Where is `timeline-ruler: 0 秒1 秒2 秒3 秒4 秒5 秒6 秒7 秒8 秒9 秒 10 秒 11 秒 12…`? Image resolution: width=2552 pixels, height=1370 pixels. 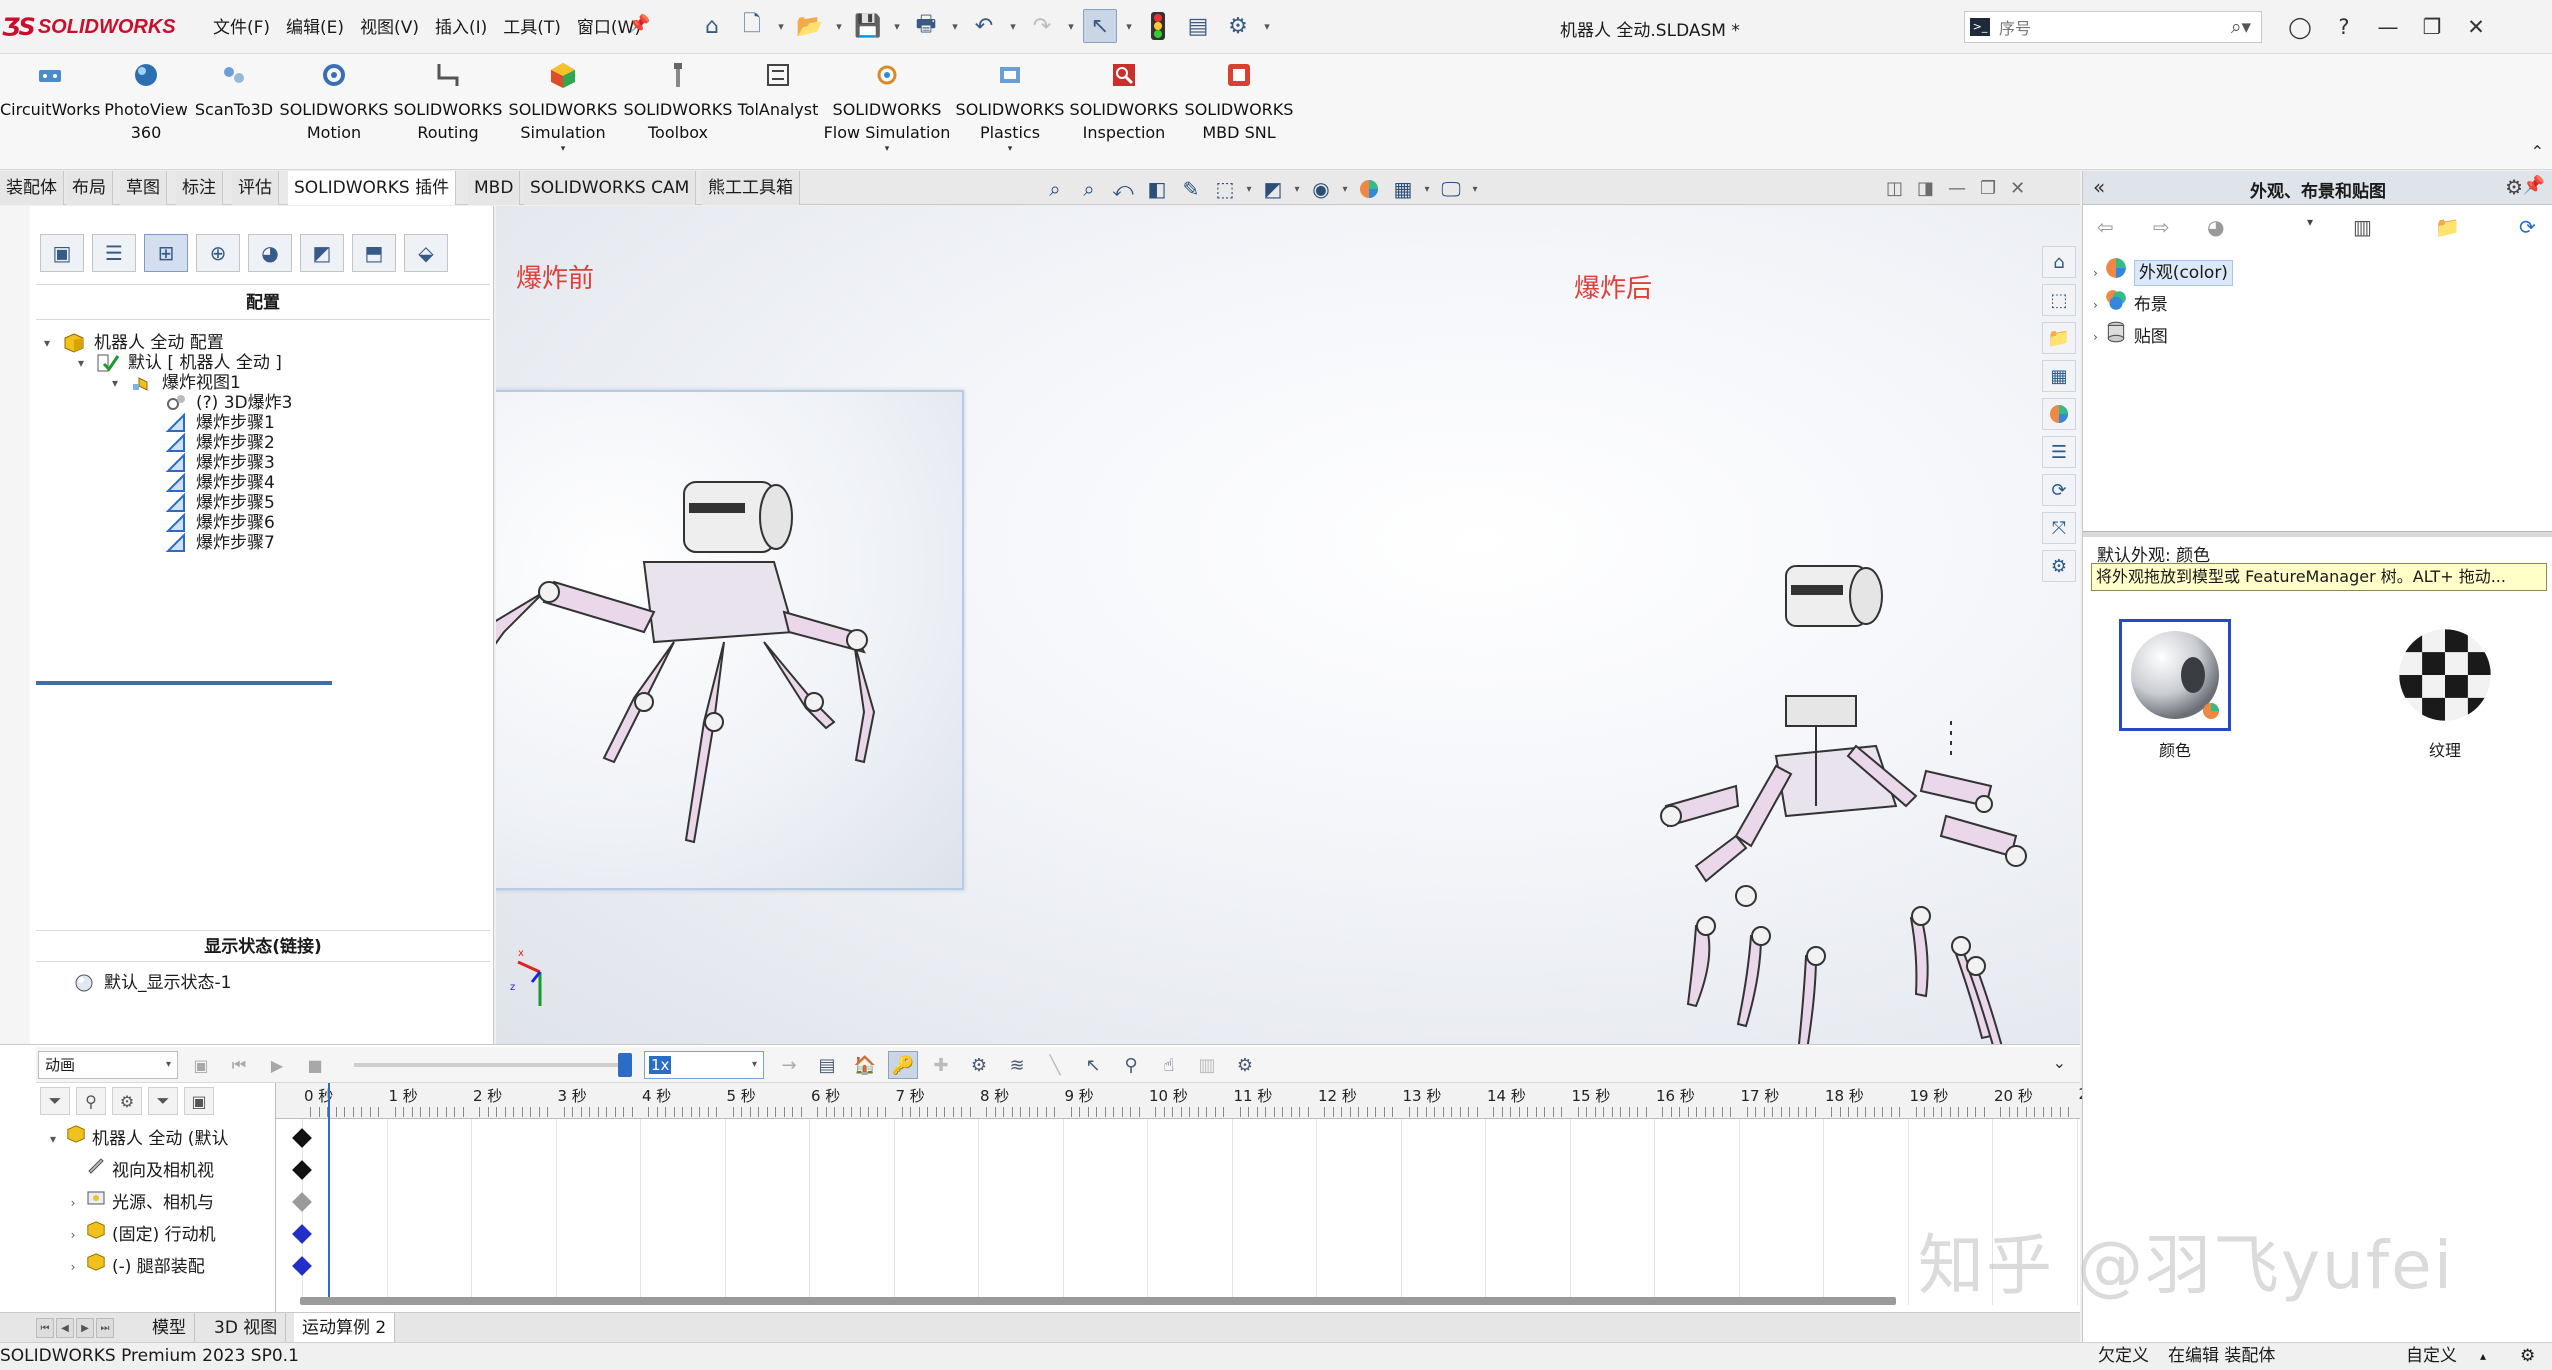
timeline-ruler: 0 秒1 秒2 秒3 秒4 秒5 秒6 秒7 秒8 秒9 秒 10 秒 11 秒 12… is located at coordinates (1215, 1101).